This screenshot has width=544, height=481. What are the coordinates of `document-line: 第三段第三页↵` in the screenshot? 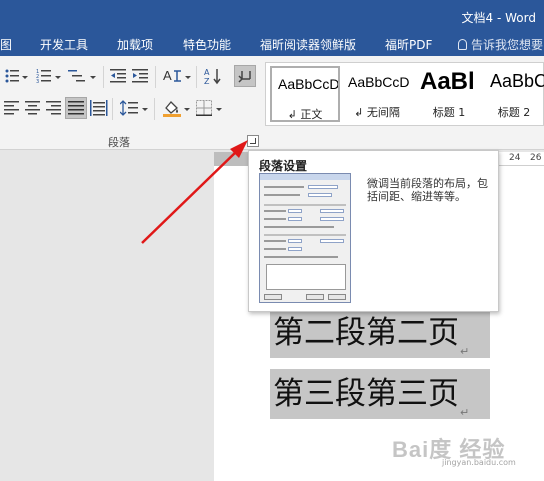 It's located at (380, 394).